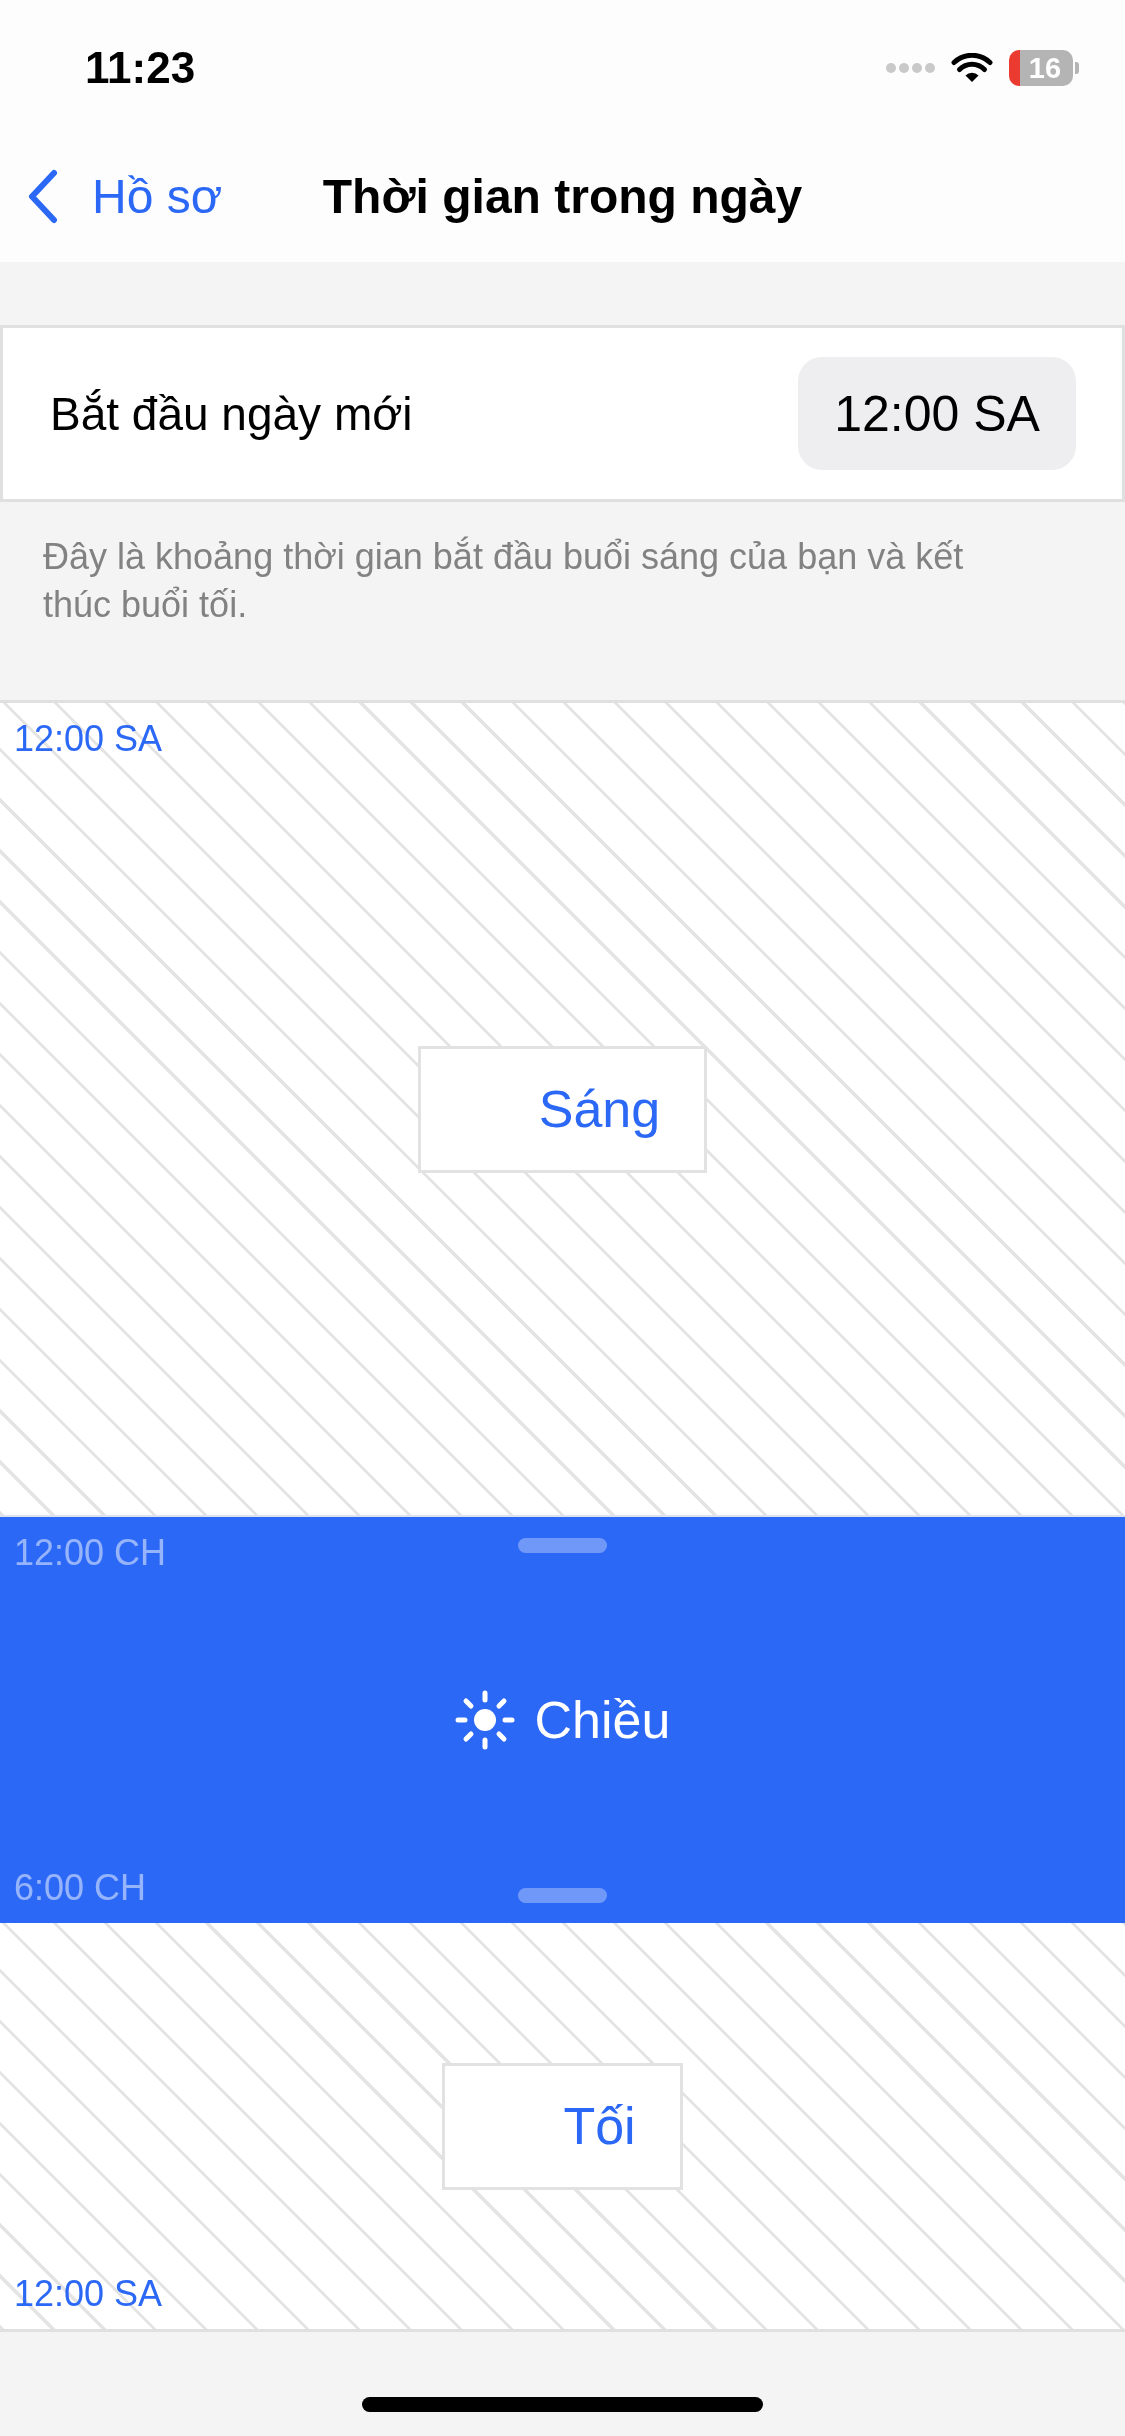 The image size is (1125, 2436). I want to click on wifi-icon, so click(972, 68).